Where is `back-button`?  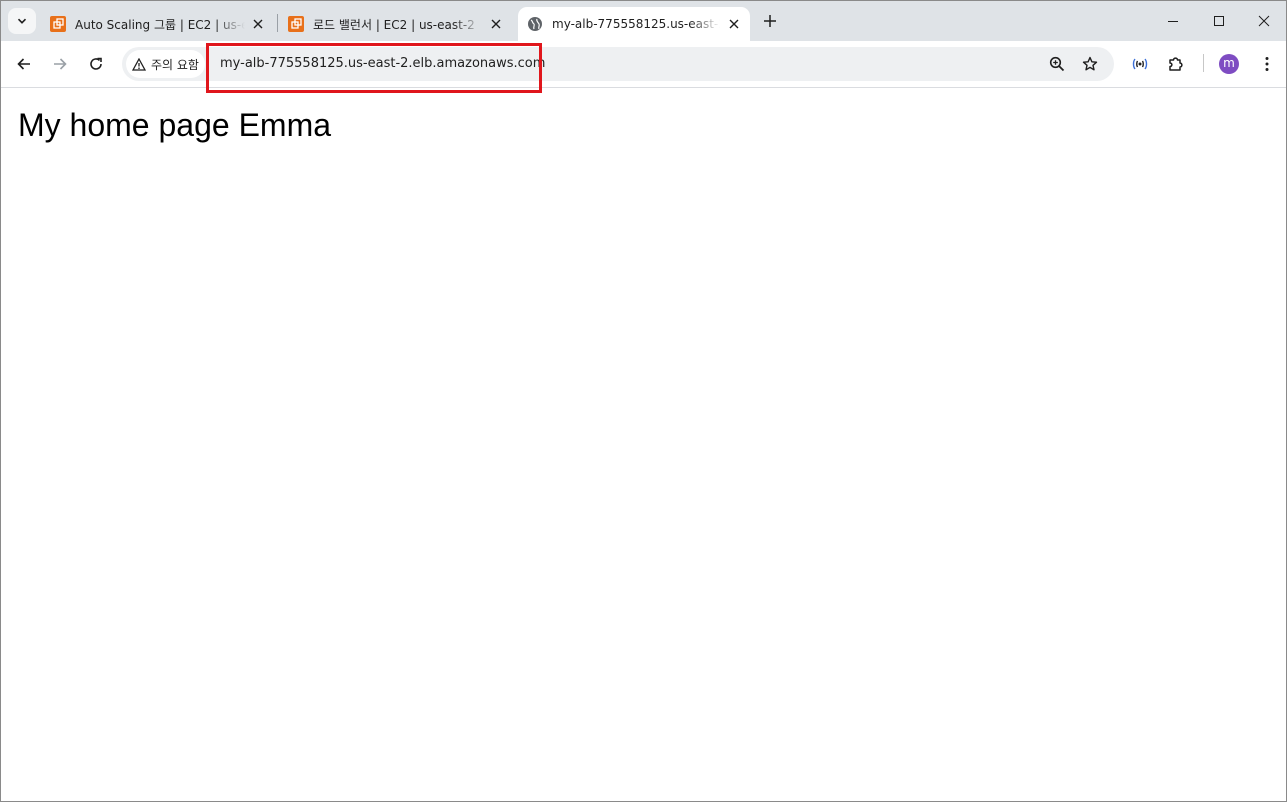
back-button is located at coordinates (24, 64).